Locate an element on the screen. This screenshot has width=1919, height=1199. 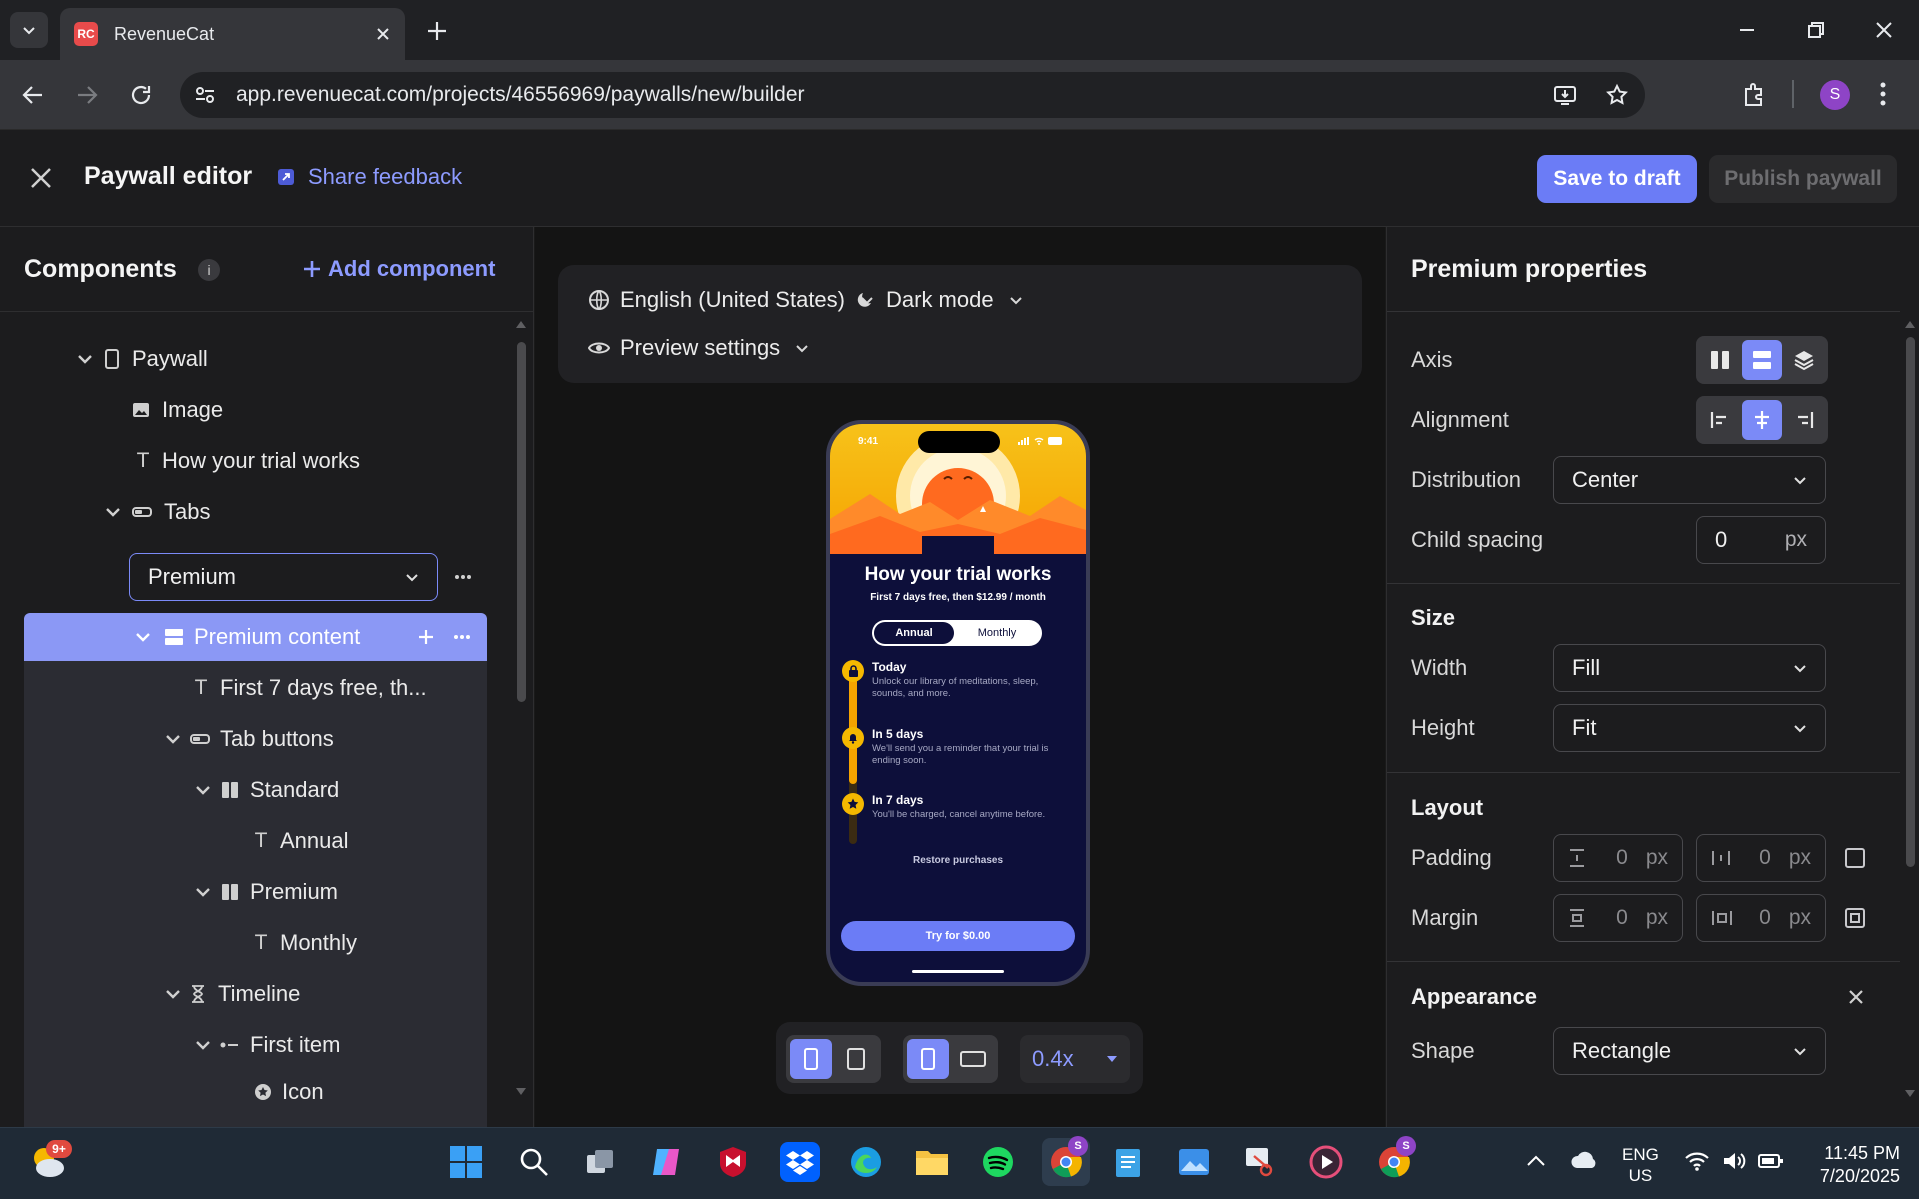
tab-more-button is located at coordinates (463, 577).